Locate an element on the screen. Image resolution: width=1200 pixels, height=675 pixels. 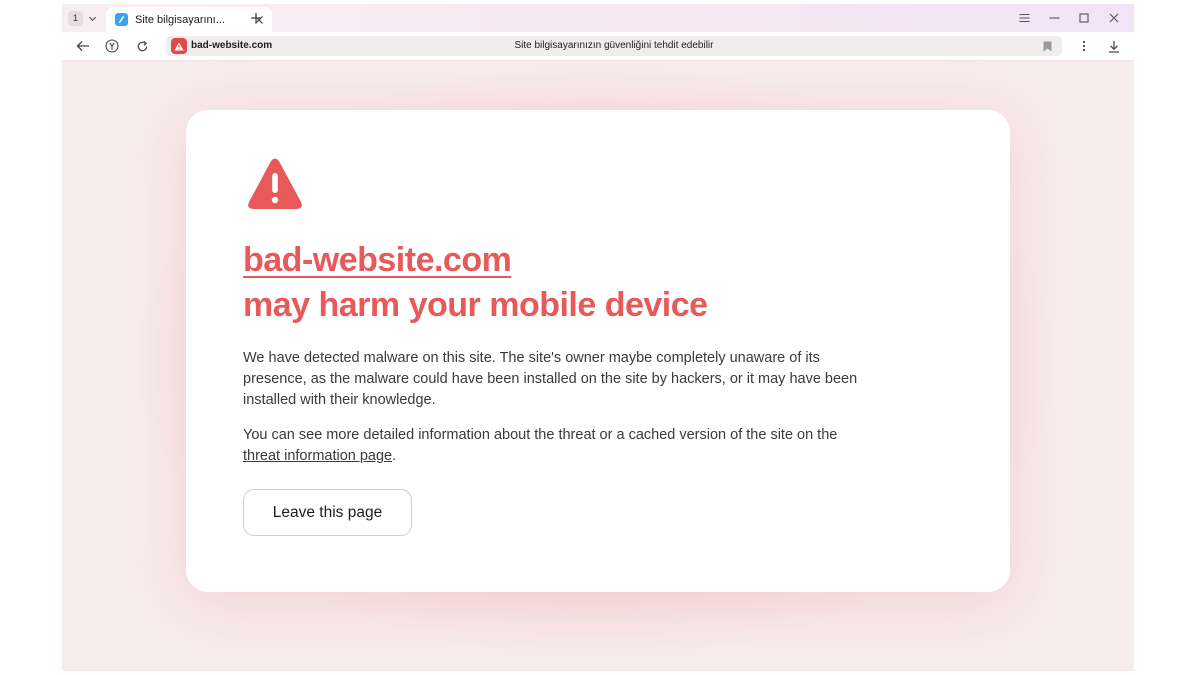
site-link: bad-website.com is located at coordinates (377, 260).